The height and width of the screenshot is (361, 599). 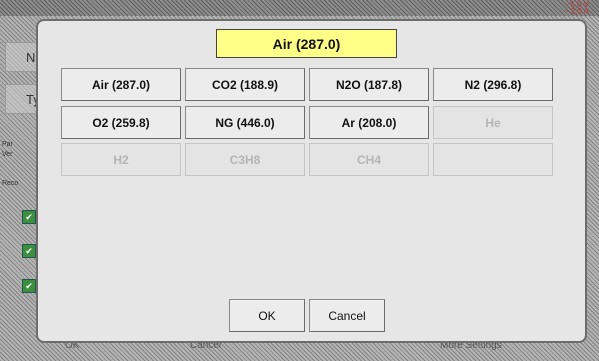 What do you see at coordinates (121, 122) in the screenshot?
I see `gas-button-o2: O2 (259.8)` at bounding box center [121, 122].